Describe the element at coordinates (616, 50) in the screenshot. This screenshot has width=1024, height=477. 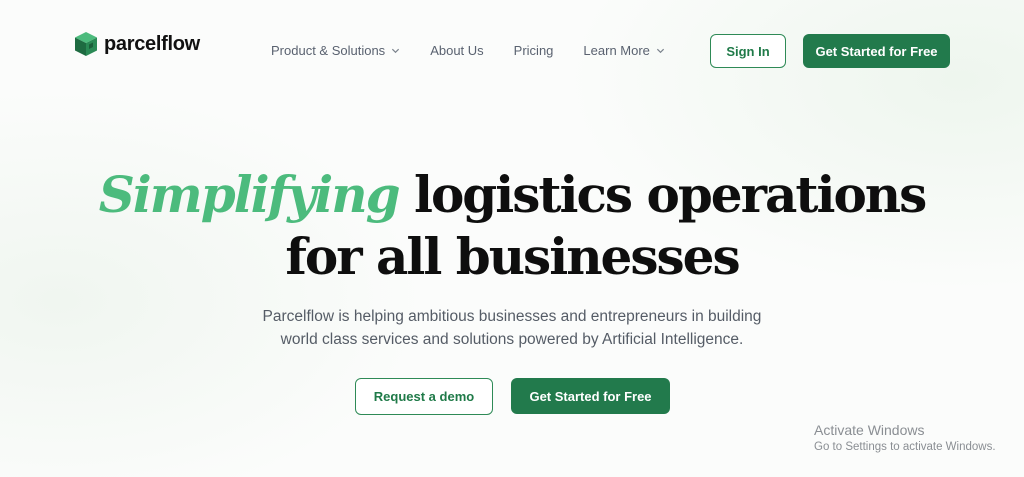
I see `nav-item-label: Learn More` at that location.